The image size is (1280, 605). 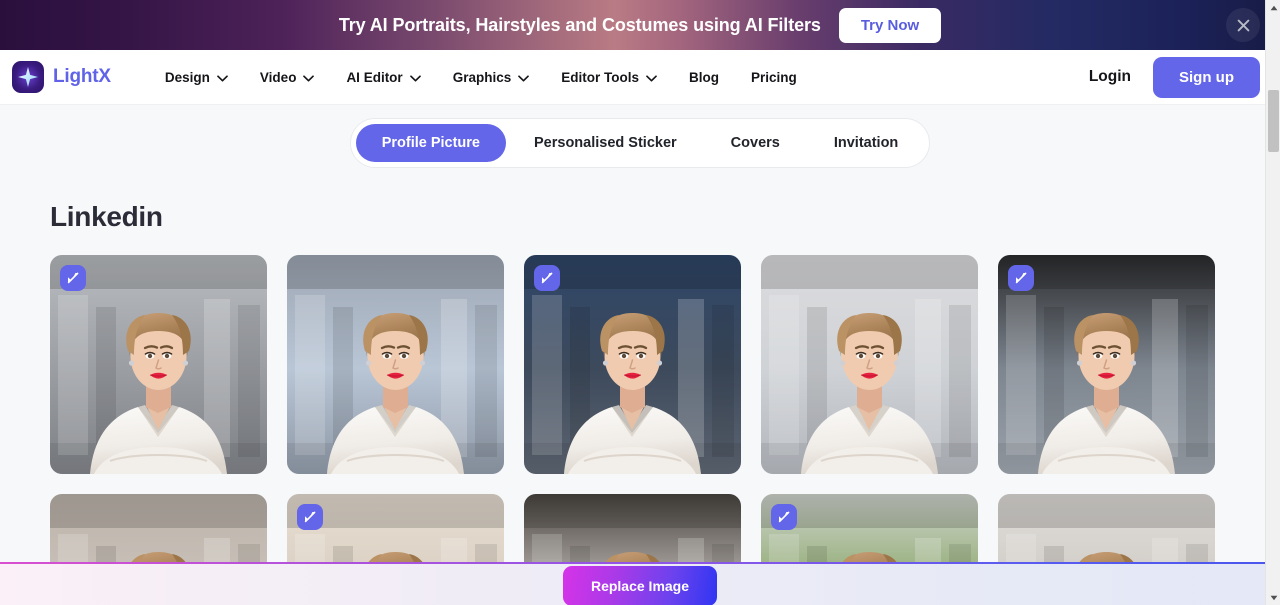 I want to click on nav-item-blog: Blog, so click(x=704, y=77).